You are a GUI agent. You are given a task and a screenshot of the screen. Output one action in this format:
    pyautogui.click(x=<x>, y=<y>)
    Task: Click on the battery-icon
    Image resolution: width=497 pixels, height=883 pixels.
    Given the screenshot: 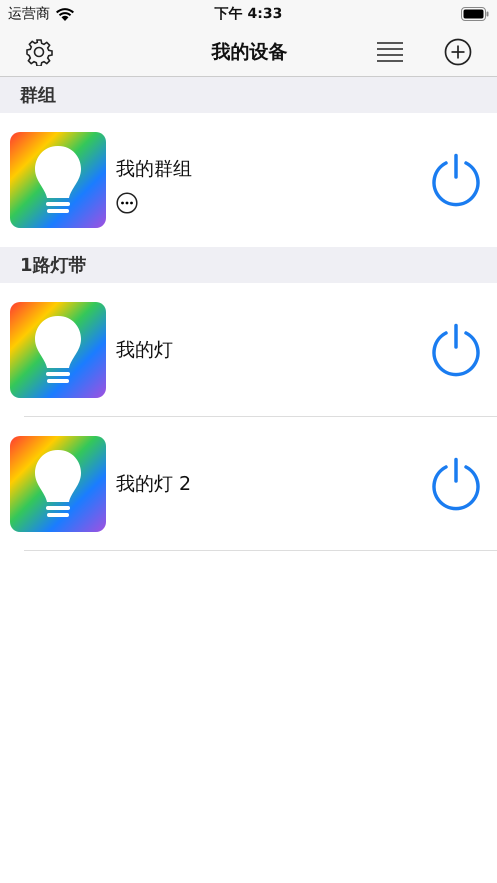 What is the action you would take?
    pyautogui.click(x=475, y=14)
    